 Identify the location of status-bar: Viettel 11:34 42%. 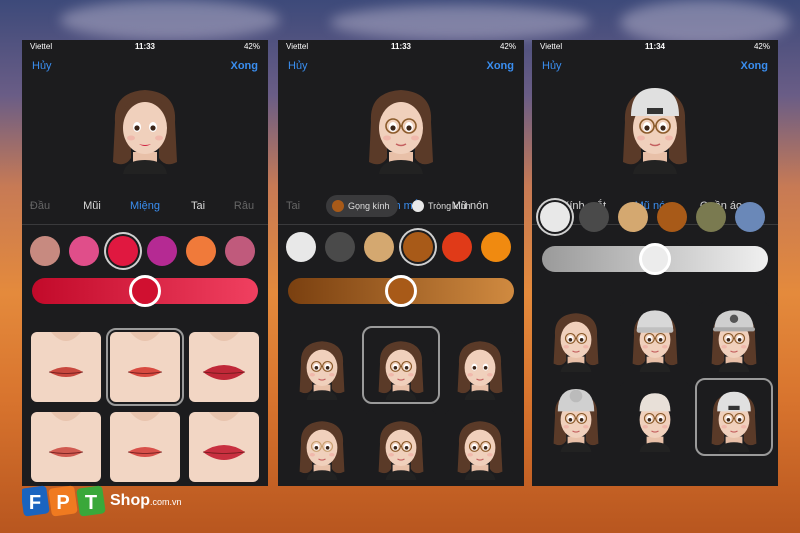
(655, 47).